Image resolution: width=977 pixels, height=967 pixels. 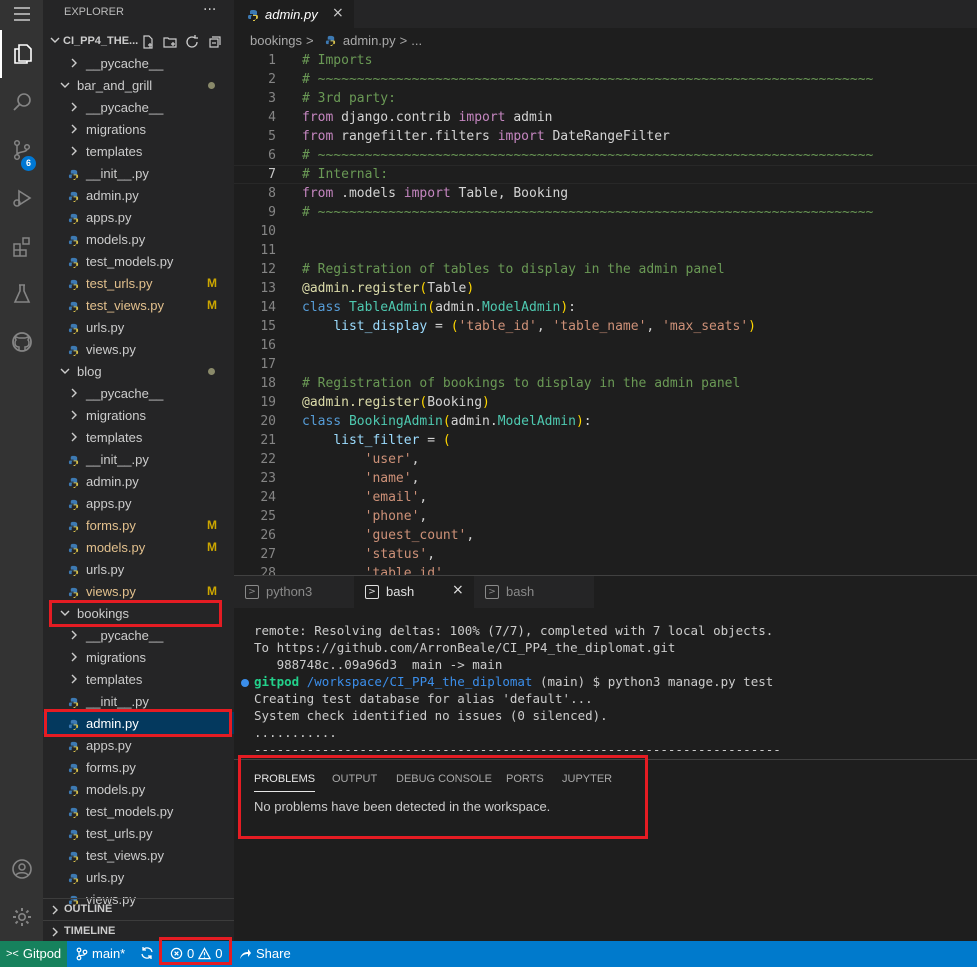 I want to click on file-test-views-py: test_views.py M, so click(x=138, y=305).